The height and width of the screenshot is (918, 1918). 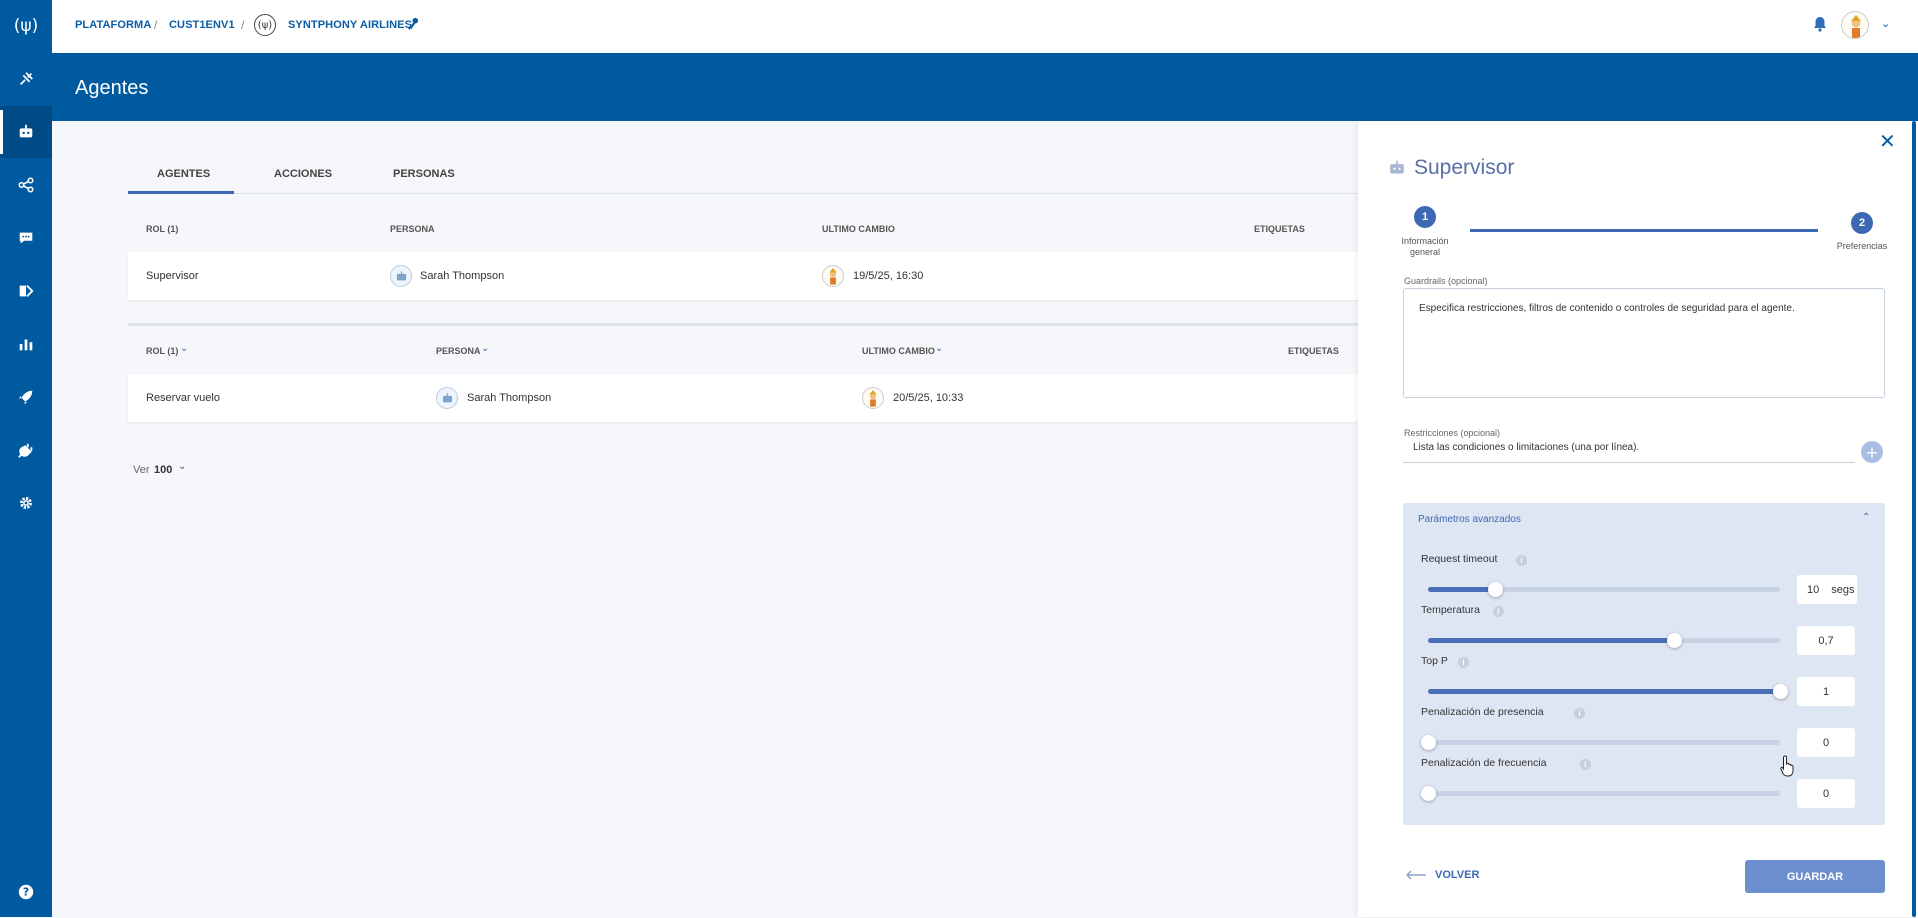 What do you see at coordinates (26, 185) in the screenshot?
I see `flow-icon` at bounding box center [26, 185].